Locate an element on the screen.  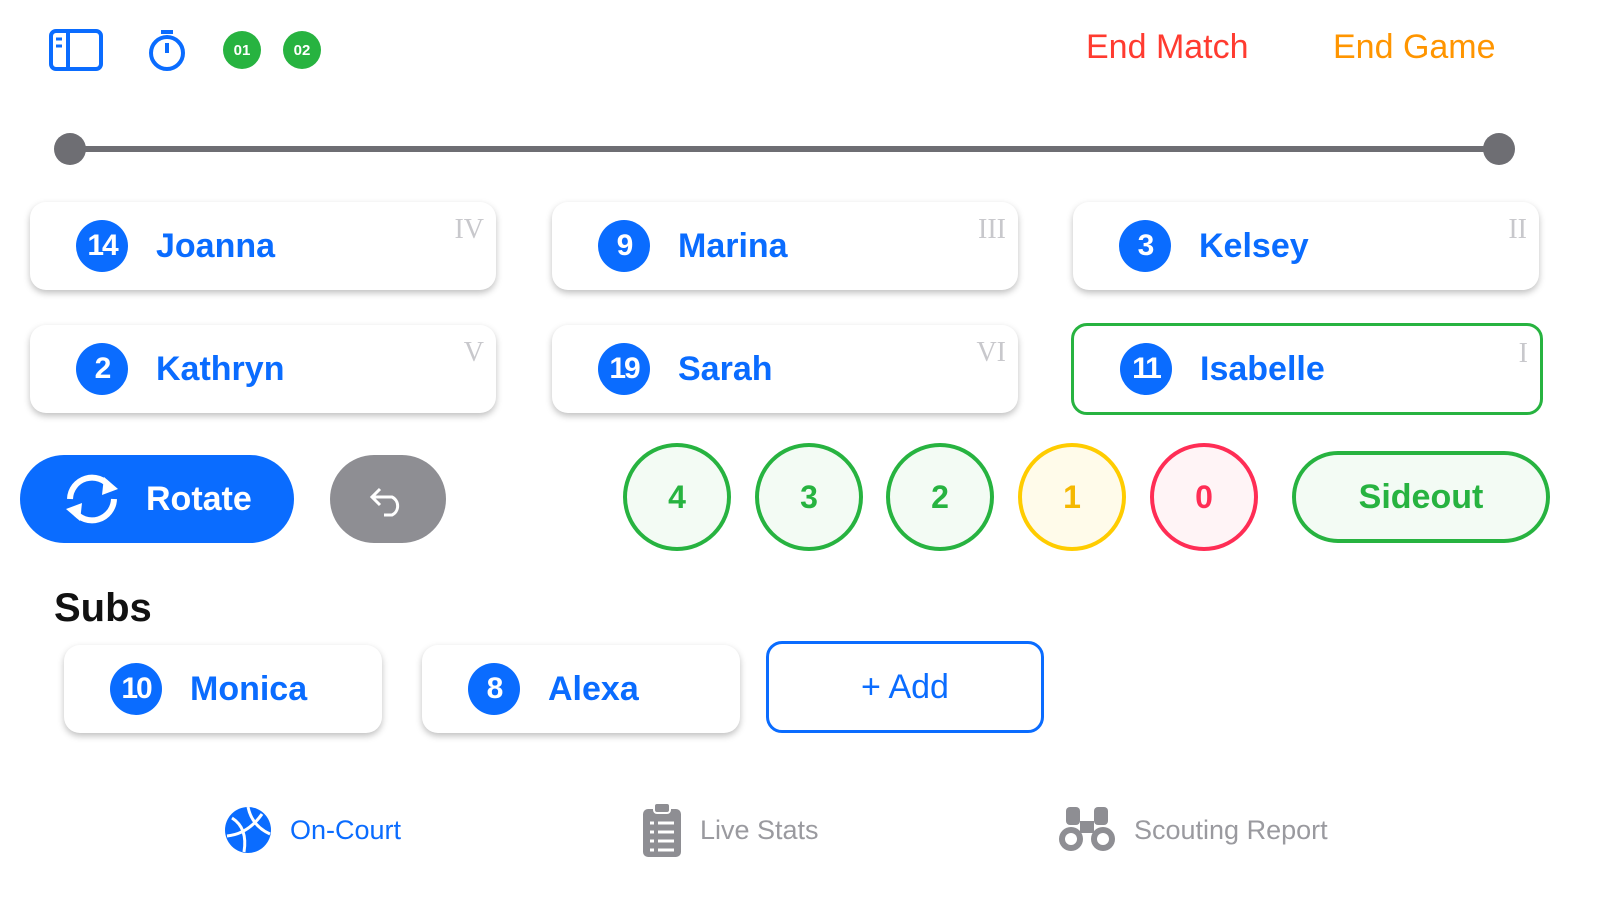
undo-icon is located at coordinates (388, 499).